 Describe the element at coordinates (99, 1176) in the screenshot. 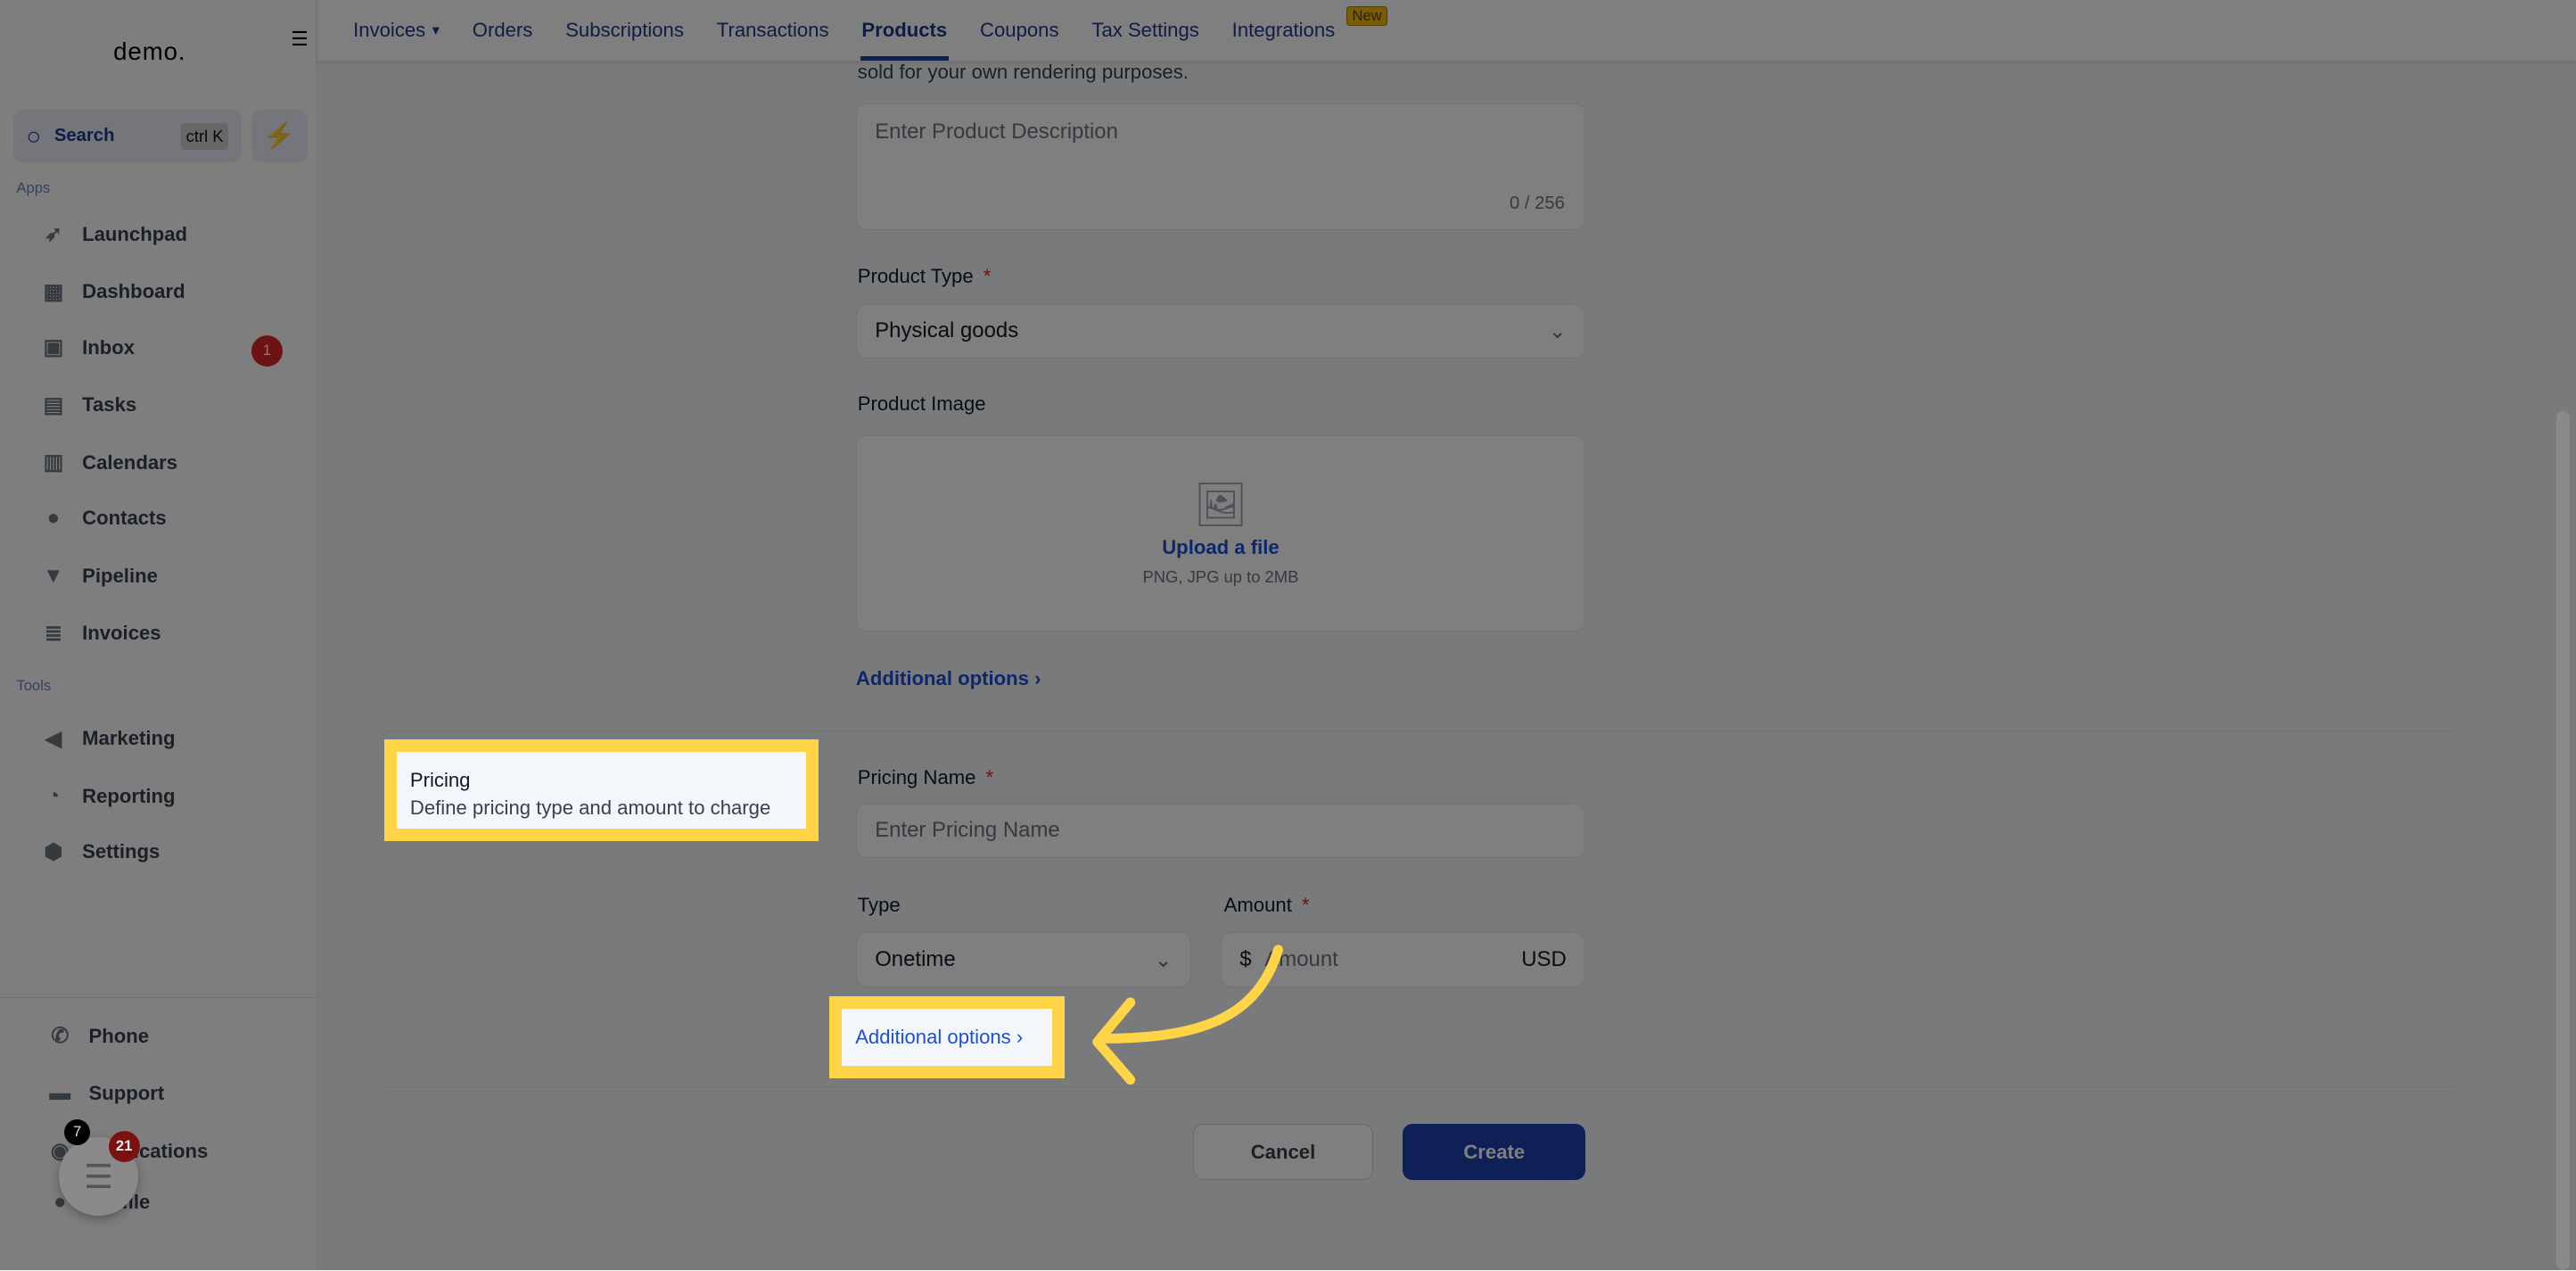

I see `chat-icon: ☰` at that location.